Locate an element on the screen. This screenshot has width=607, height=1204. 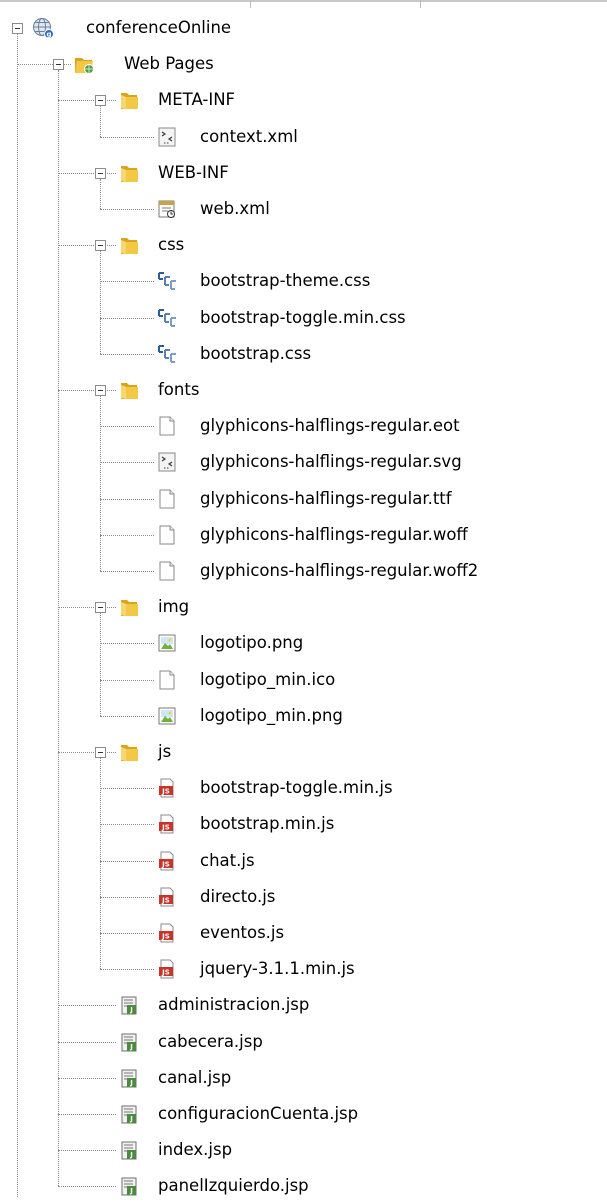
tree-folder-img: img is located at coordinates (303, 607).